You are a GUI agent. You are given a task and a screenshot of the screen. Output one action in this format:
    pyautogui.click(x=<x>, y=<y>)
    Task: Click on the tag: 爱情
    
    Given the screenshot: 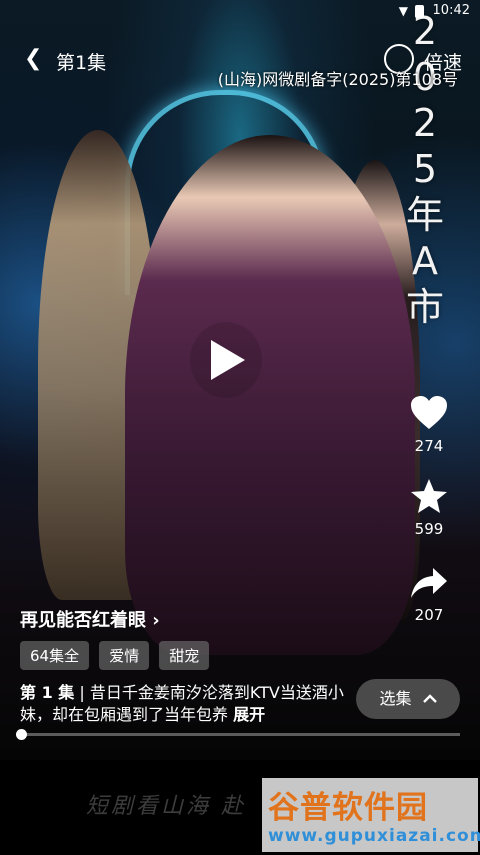 What is the action you would take?
    pyautogui.click(x=124, y=655)
    